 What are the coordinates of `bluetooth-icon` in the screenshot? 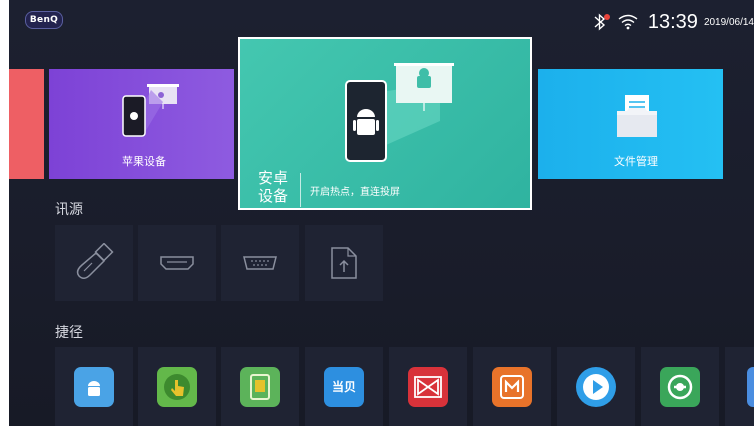 It's located at (601, 22).